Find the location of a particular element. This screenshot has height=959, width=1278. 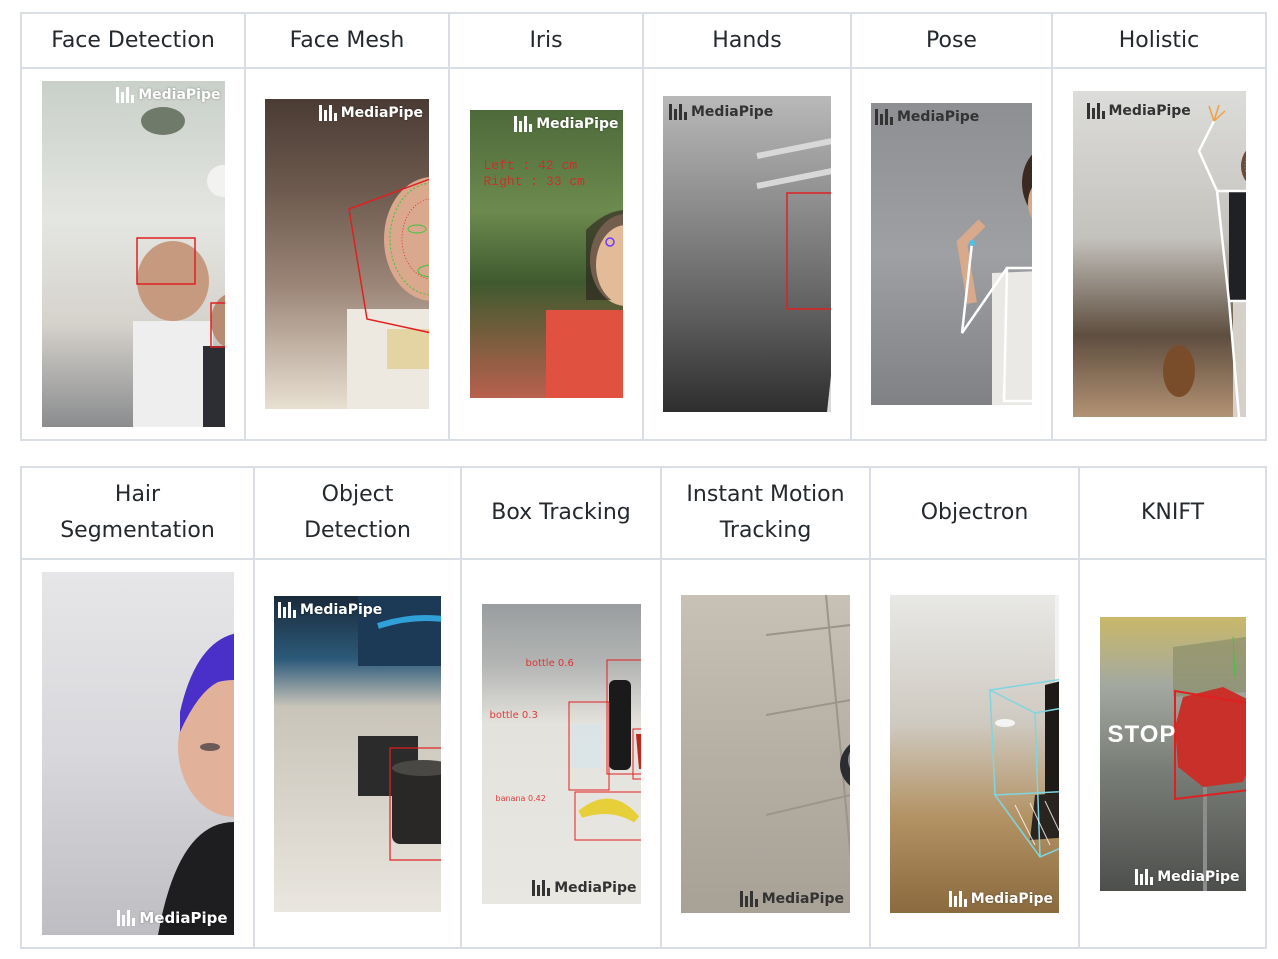

header-line: Hair is located at coordinates (137, 494).